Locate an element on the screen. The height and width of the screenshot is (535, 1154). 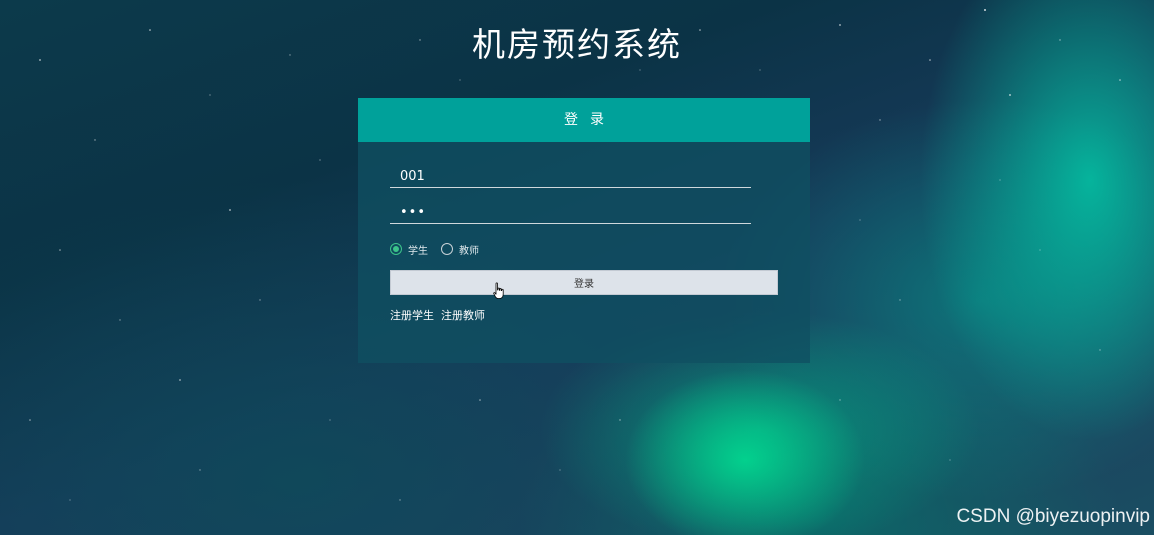
role-option-student: 学生 is located at coordinates (409, 249).